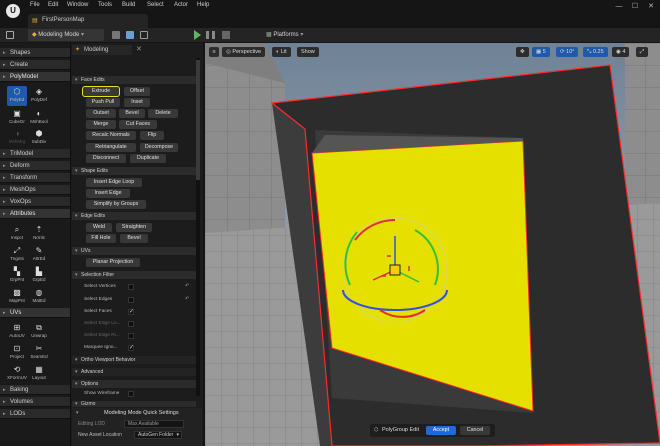 The image size is (660, 446). Describe the element at coordinates (88, 21) in the screenshot. I see `map-tab: ▤ FirstPersonMap` at that location.